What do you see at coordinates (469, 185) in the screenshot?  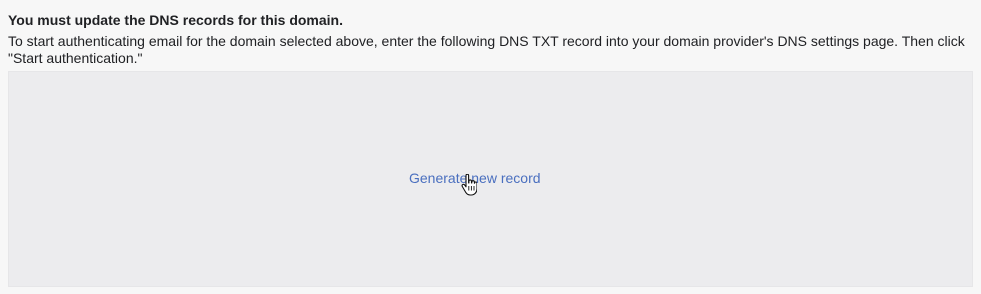 I see `hand-pointer-cursor-icon` at bounding box center [469, 185].